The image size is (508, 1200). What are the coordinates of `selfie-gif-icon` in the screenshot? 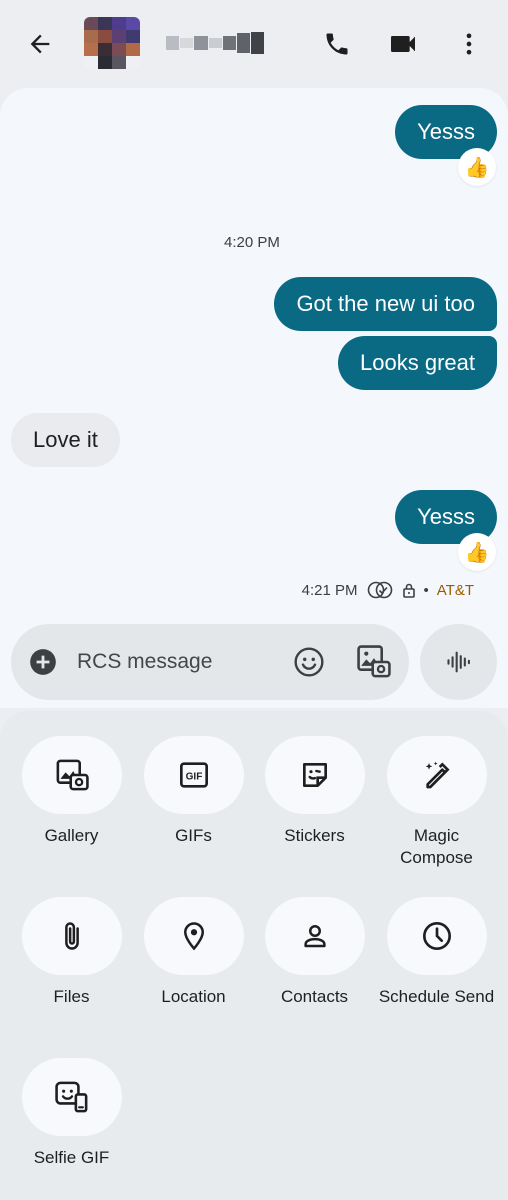 It's located at (70, 1097).